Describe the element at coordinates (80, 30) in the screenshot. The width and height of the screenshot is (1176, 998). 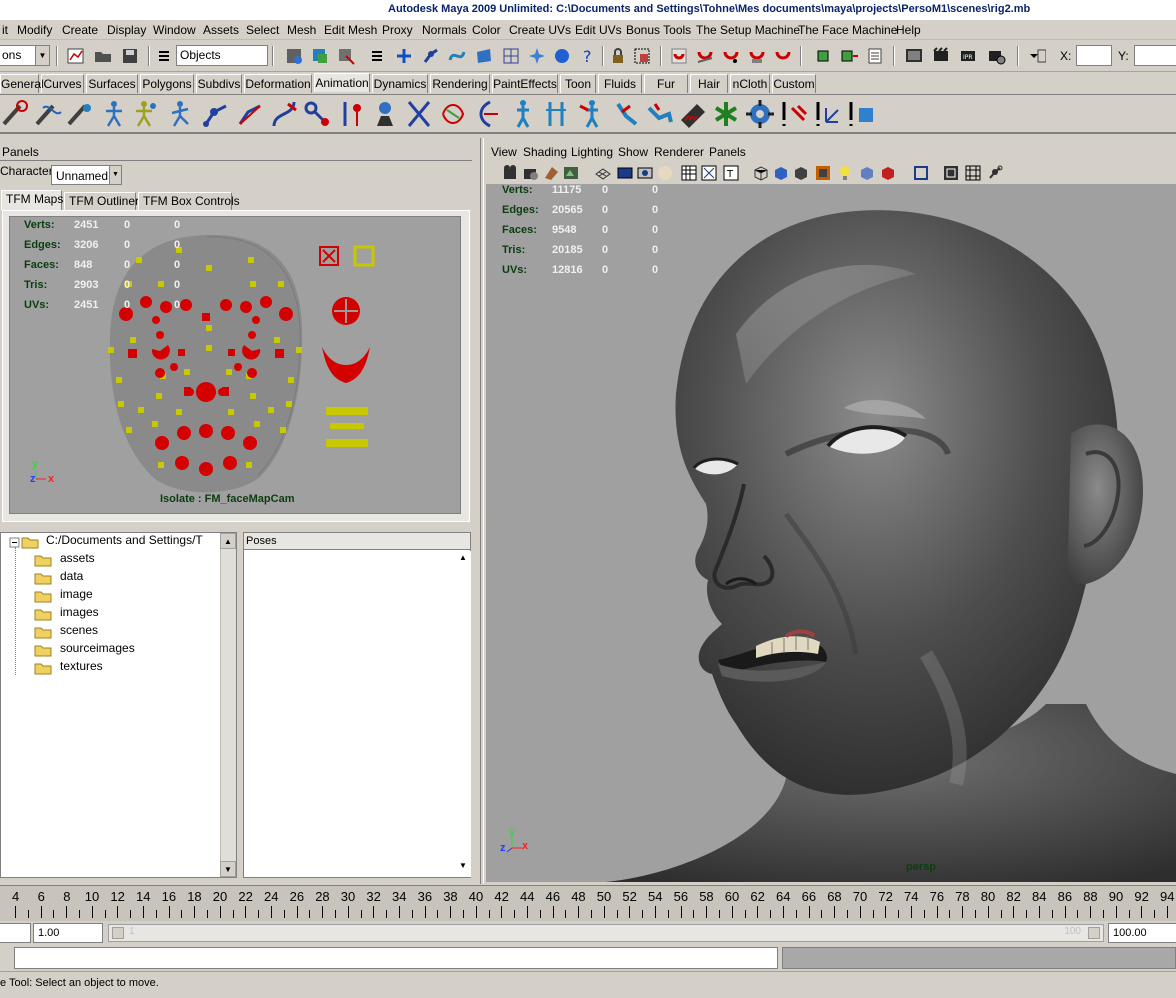
I see `menu-create: Create` at that location.